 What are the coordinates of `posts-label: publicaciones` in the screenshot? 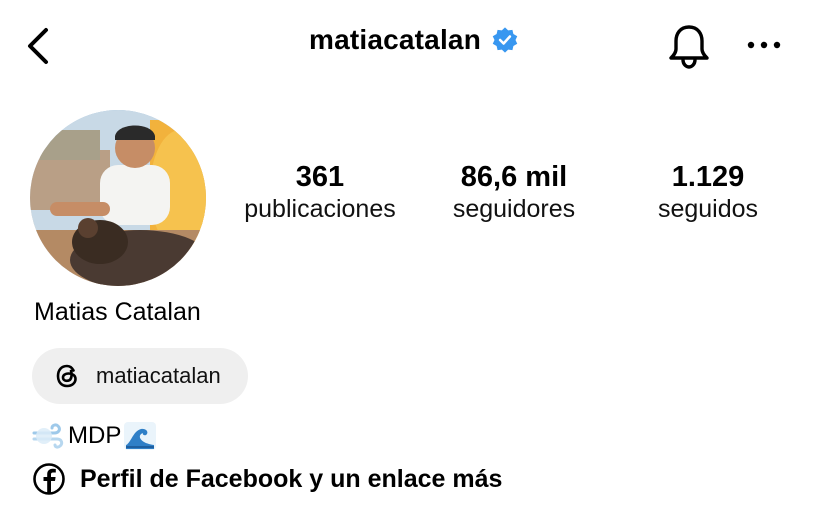 It's located at (320, 209).